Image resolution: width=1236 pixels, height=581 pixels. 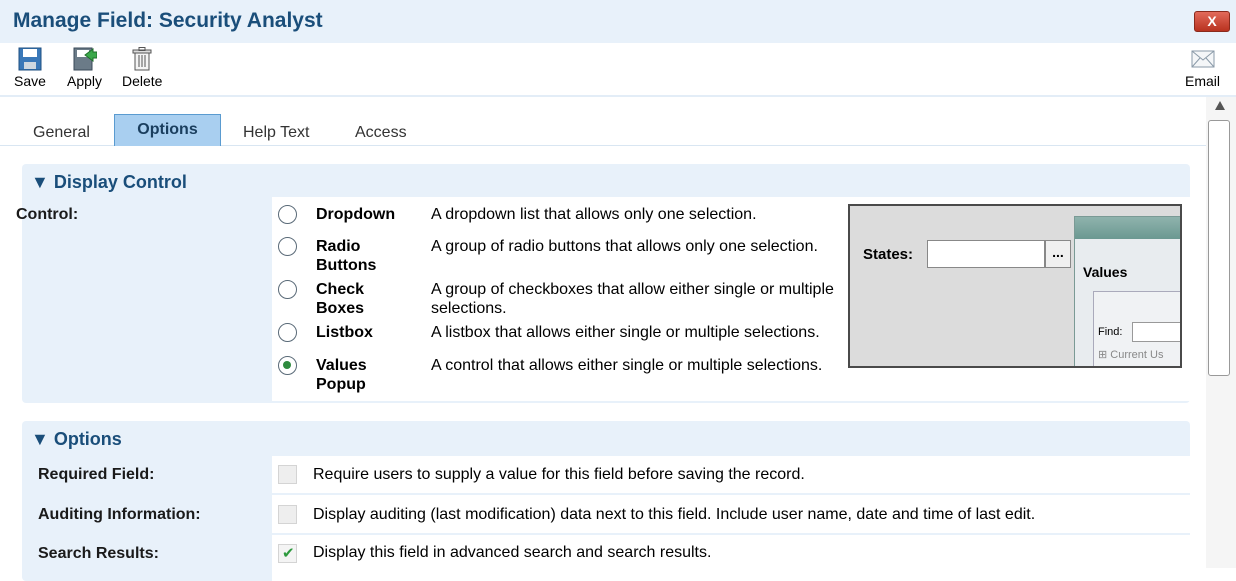 What do you see at coordinates (888, 254) in the screenshot?
I see `preview-states-label: States:` at bounding box center [888, 254].